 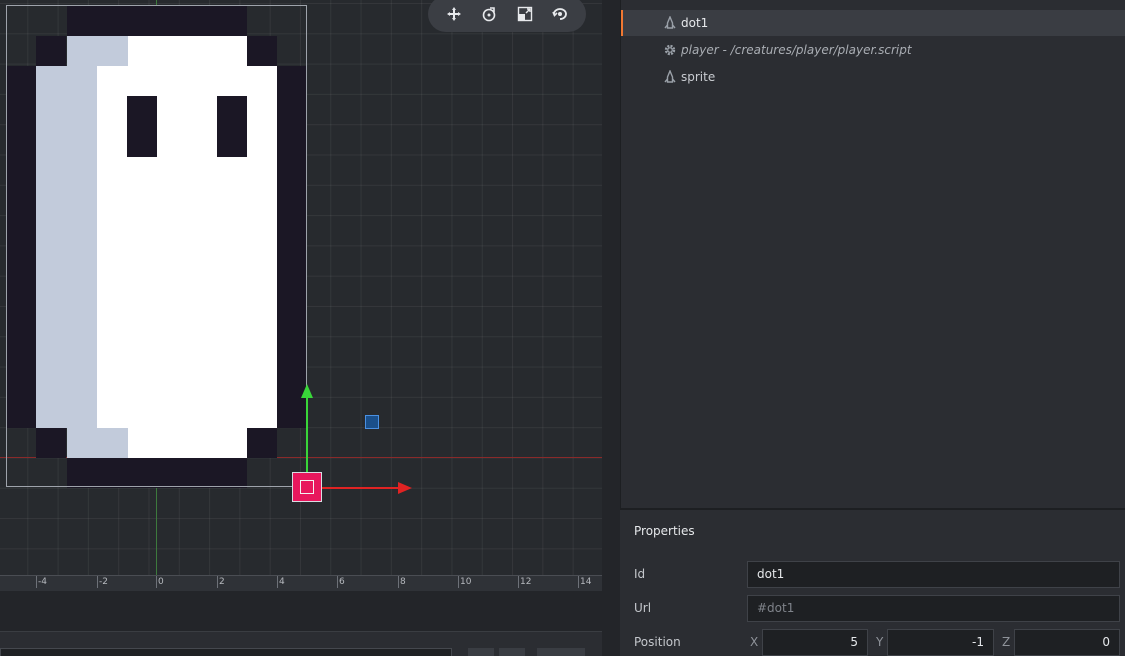 What do you see at coordinates (698, 77) in the screenshot?
I see `outline-item-label: sprite` at bounding box center [698, 77].